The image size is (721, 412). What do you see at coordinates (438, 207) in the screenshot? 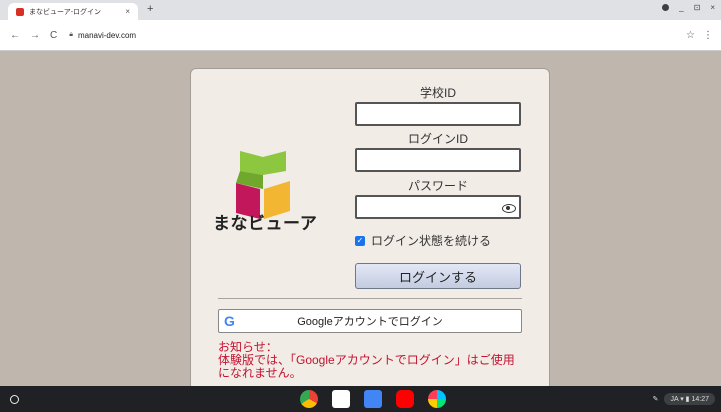
I see `password-input` at bounding box center [438, 207].